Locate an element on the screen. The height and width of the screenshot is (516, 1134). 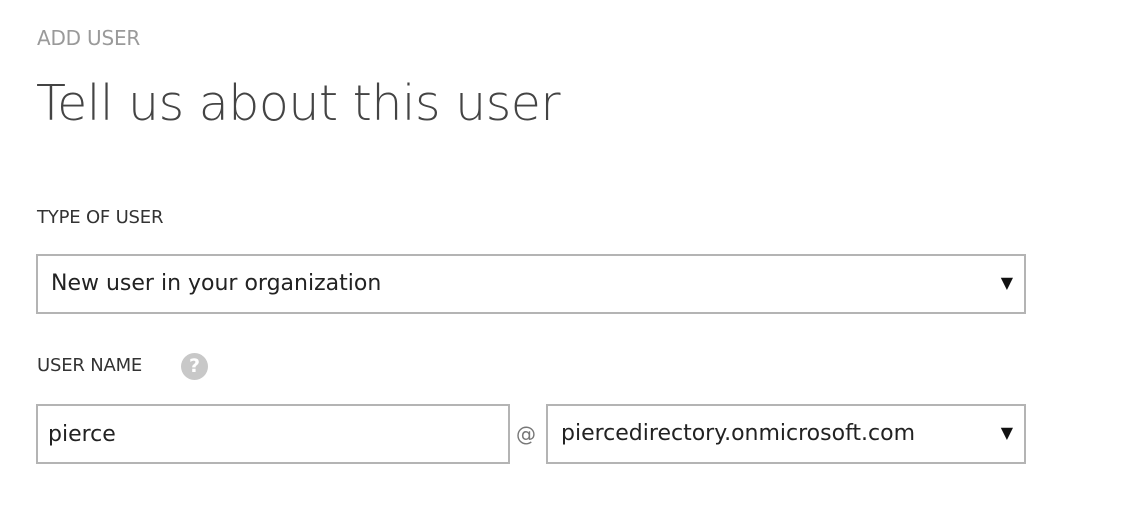
domain-selected-value: piercedirectory.onmicrosoft.com is located at coordinates (738, 433).